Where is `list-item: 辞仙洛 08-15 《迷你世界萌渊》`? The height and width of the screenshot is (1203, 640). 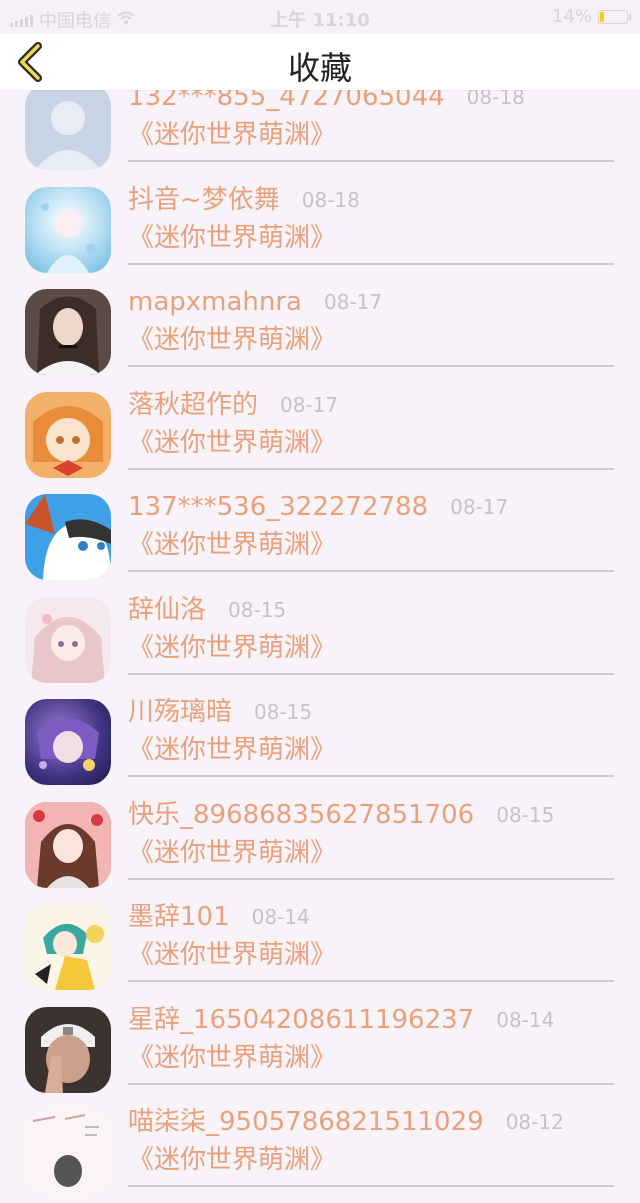 list-item: 辞仙洛 08-15 《迷你世界萌渊》 is located at coordinates (320, 639).